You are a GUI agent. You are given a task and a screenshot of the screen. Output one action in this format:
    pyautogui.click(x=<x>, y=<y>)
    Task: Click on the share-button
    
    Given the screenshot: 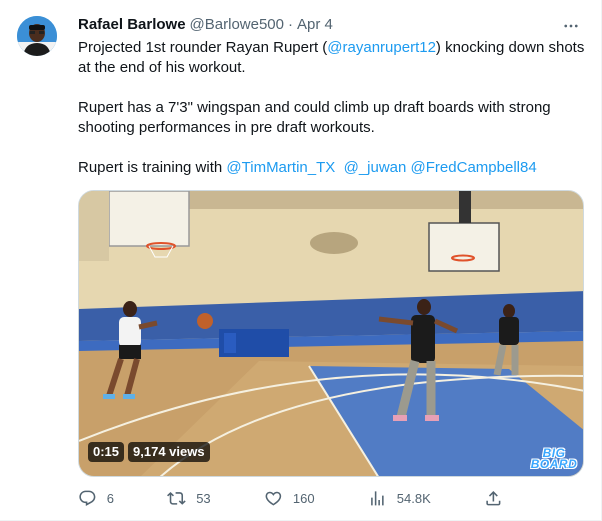 What is the action you would take?
    pyautogui.click(x=493, y=498)
    